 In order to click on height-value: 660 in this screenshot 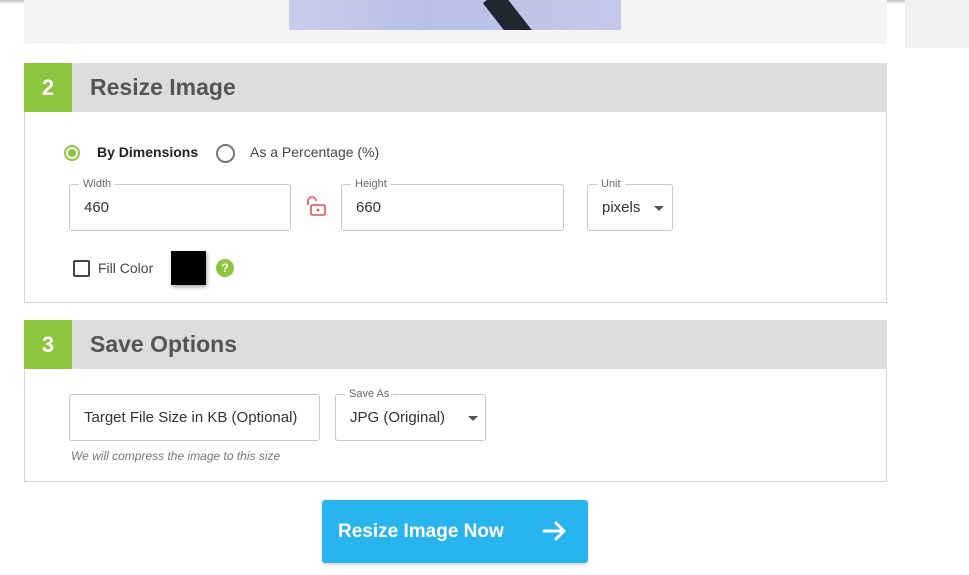, I will do `click(369, 207)`.